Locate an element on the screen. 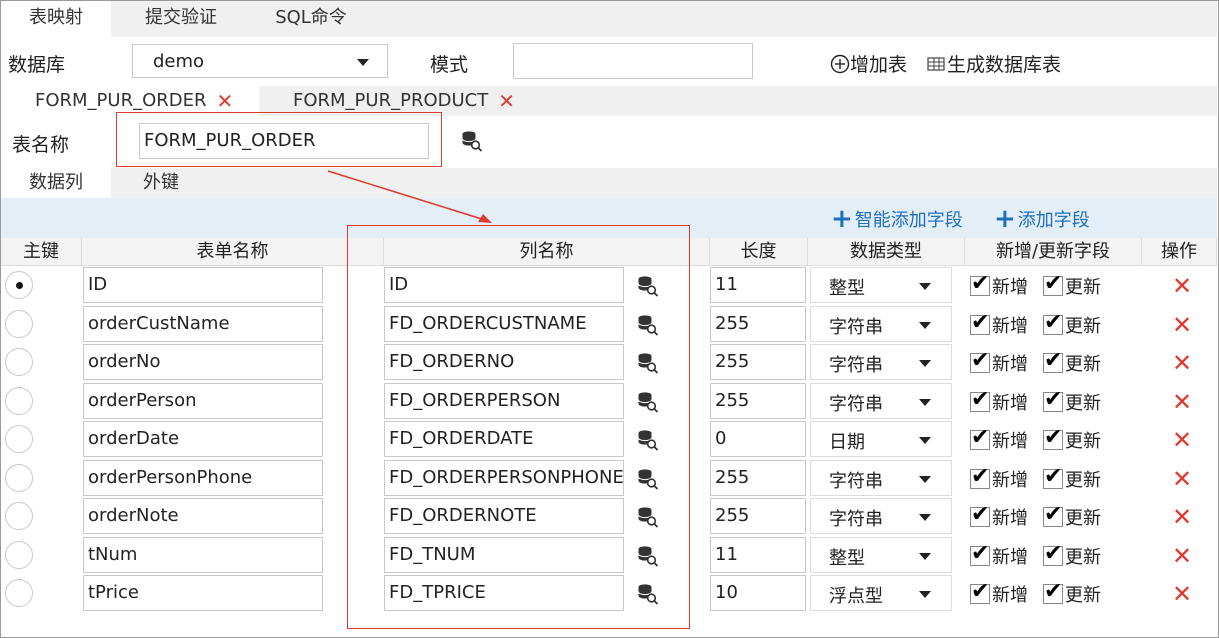 Image resolution: width=1219 pixels, height=638 pixels. plus-icon: + is located at coordinates (1005, 219).